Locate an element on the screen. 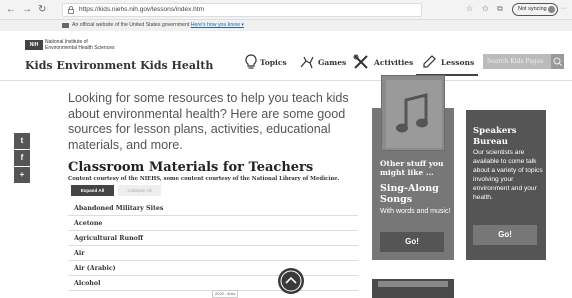 The width and height of the screenshot is (572, 298). nav-games: Games is located at coordinates (332, 63).